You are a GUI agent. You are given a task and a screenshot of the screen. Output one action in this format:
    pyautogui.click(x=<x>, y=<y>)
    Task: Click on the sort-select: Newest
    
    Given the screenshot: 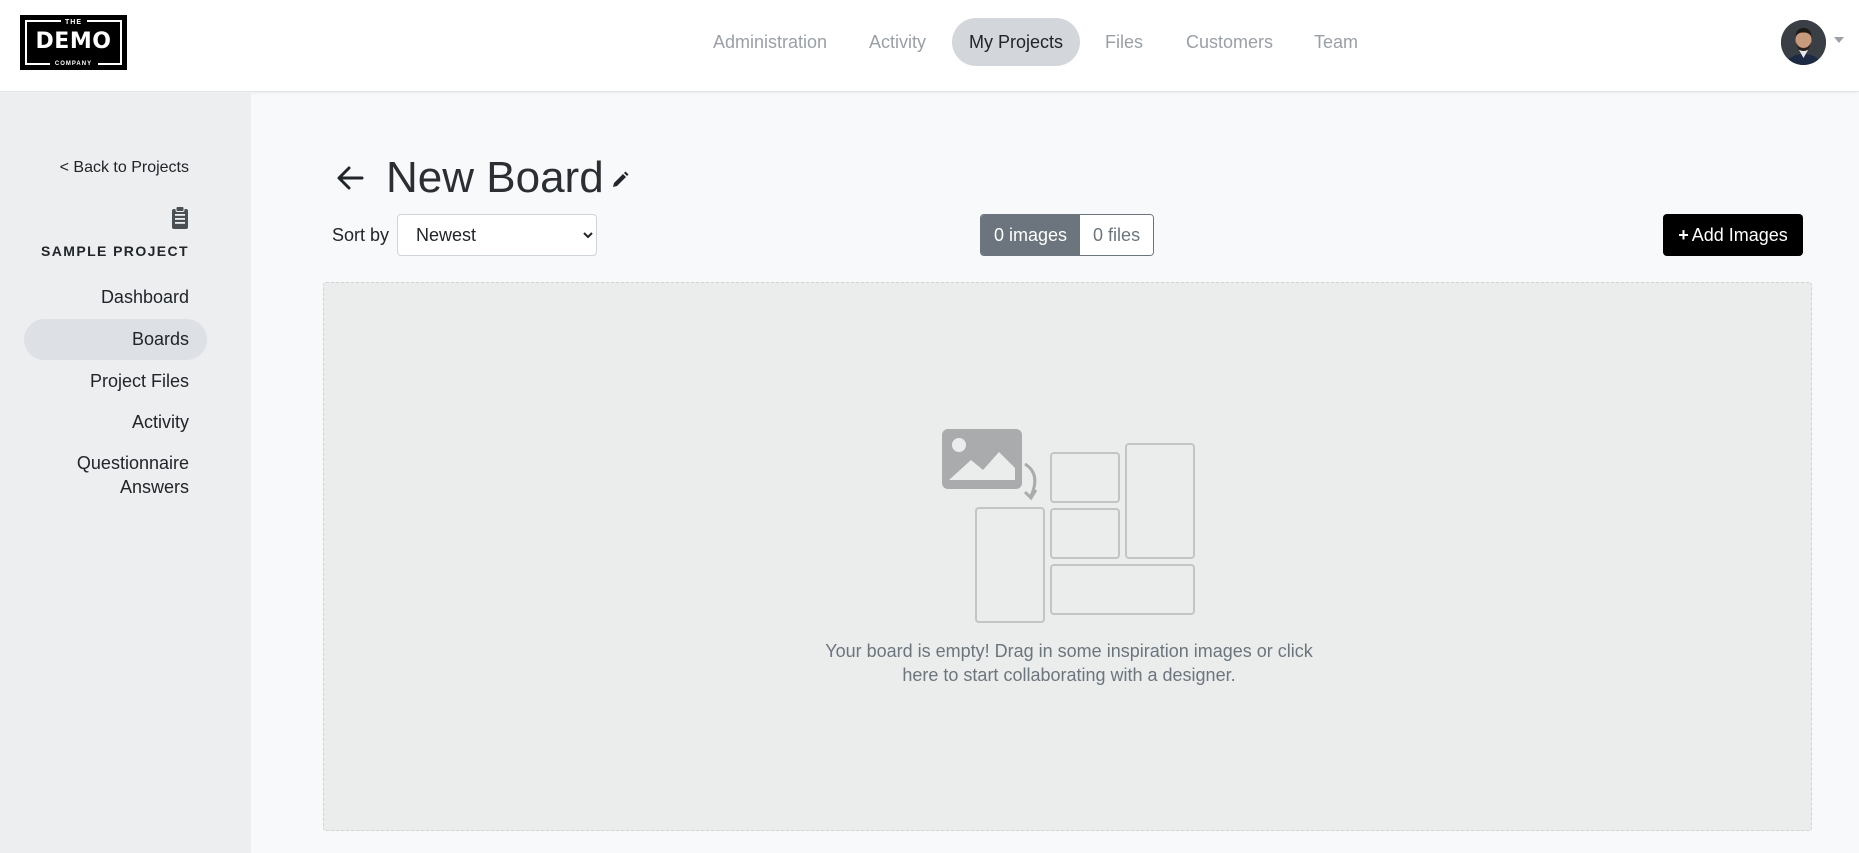 What is the action you would take?
    pyautogui.click(x=497, y=235)
    